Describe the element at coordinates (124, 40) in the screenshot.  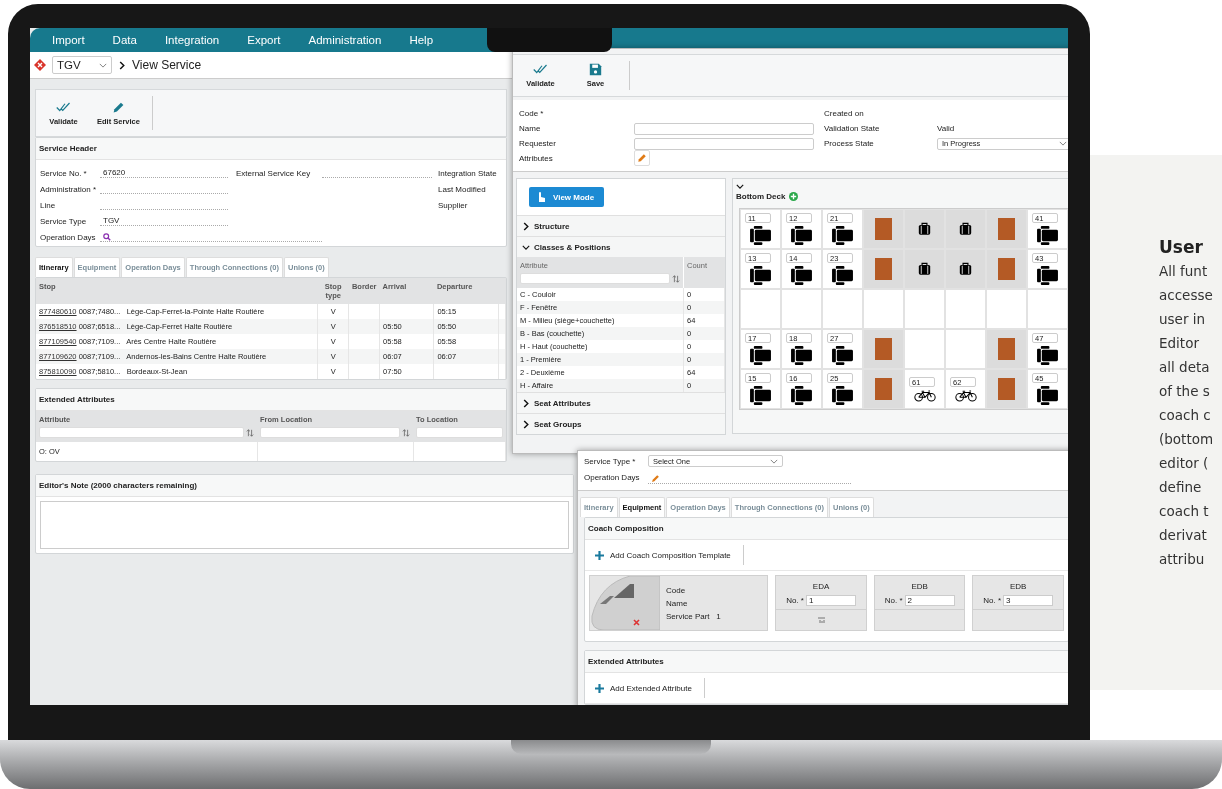
I see `menu-item: Data` at that location.